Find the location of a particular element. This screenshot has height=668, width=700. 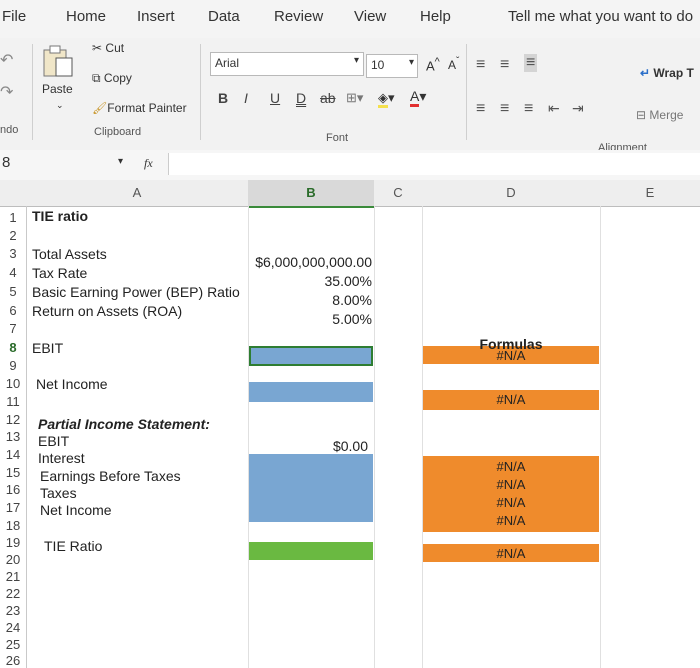

cell-b6: 5.00% is located at coordinates (311, 319).